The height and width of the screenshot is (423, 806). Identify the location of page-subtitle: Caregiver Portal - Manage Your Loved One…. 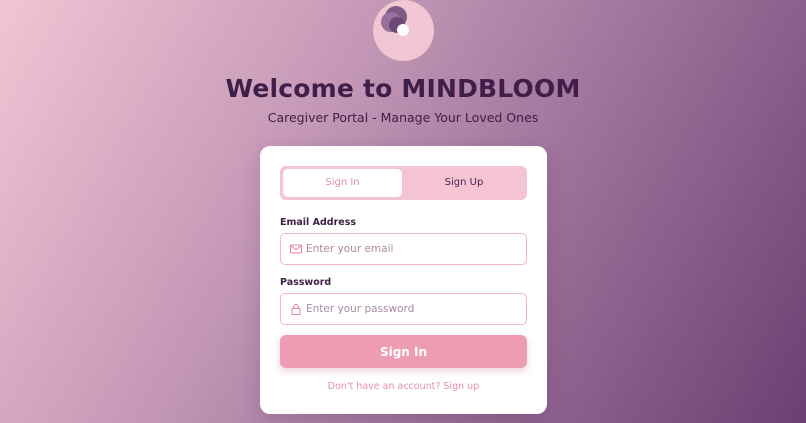
(403, 117).